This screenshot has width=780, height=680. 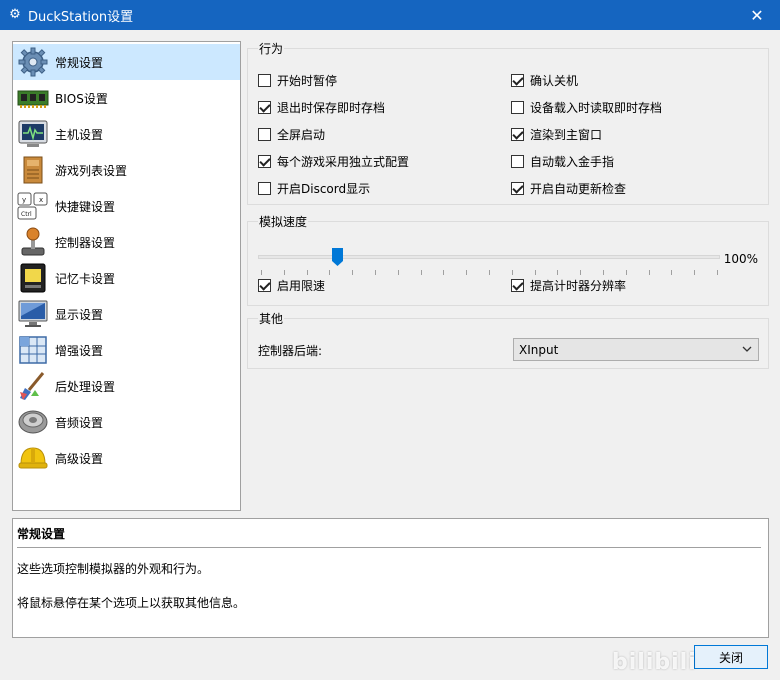 What do you see at coordinates (41, 200) in the screenshot?
I see `svg-text: x` at bounding box center [41, 200].